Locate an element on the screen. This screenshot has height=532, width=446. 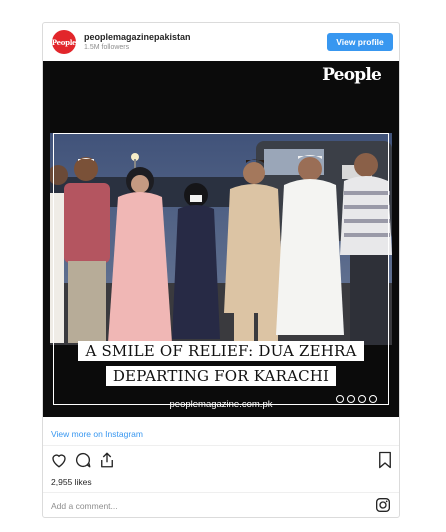
share-icon is located at coordinates (107, 460).